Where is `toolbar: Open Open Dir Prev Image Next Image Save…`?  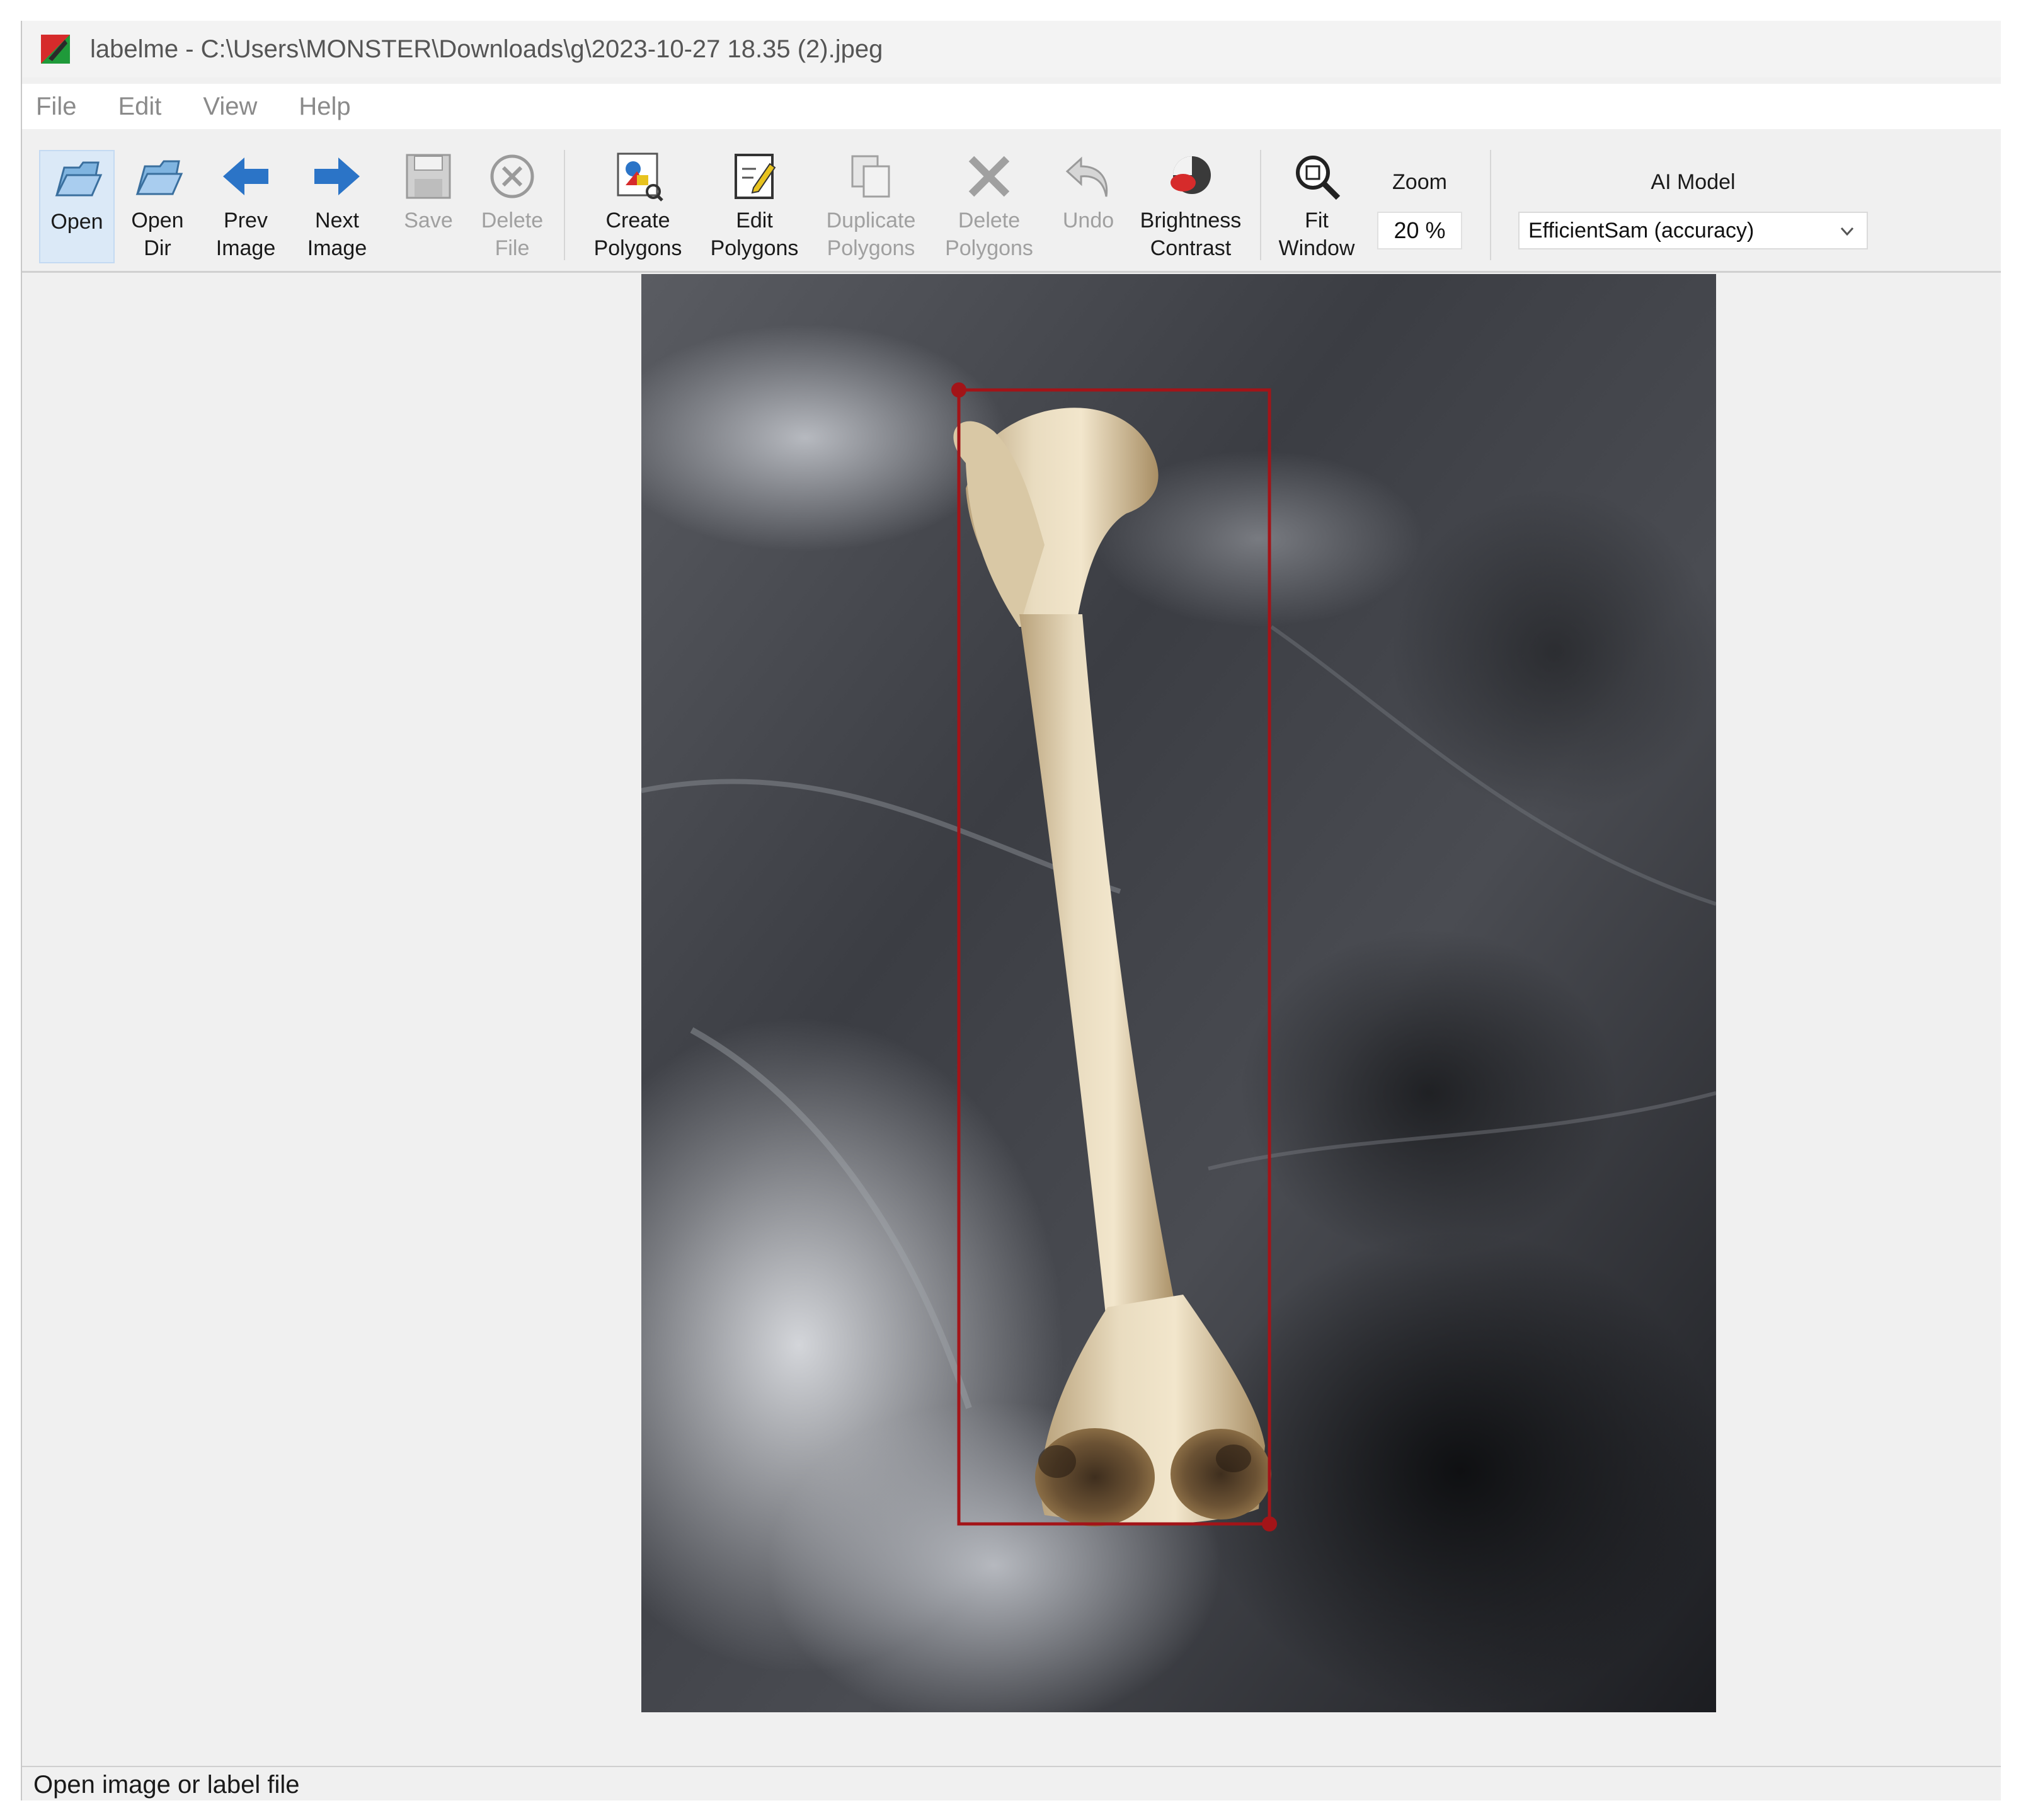
toolbar: Open Open Dir Prev Image Next Image Save… is located at coordinates (1012, 202).